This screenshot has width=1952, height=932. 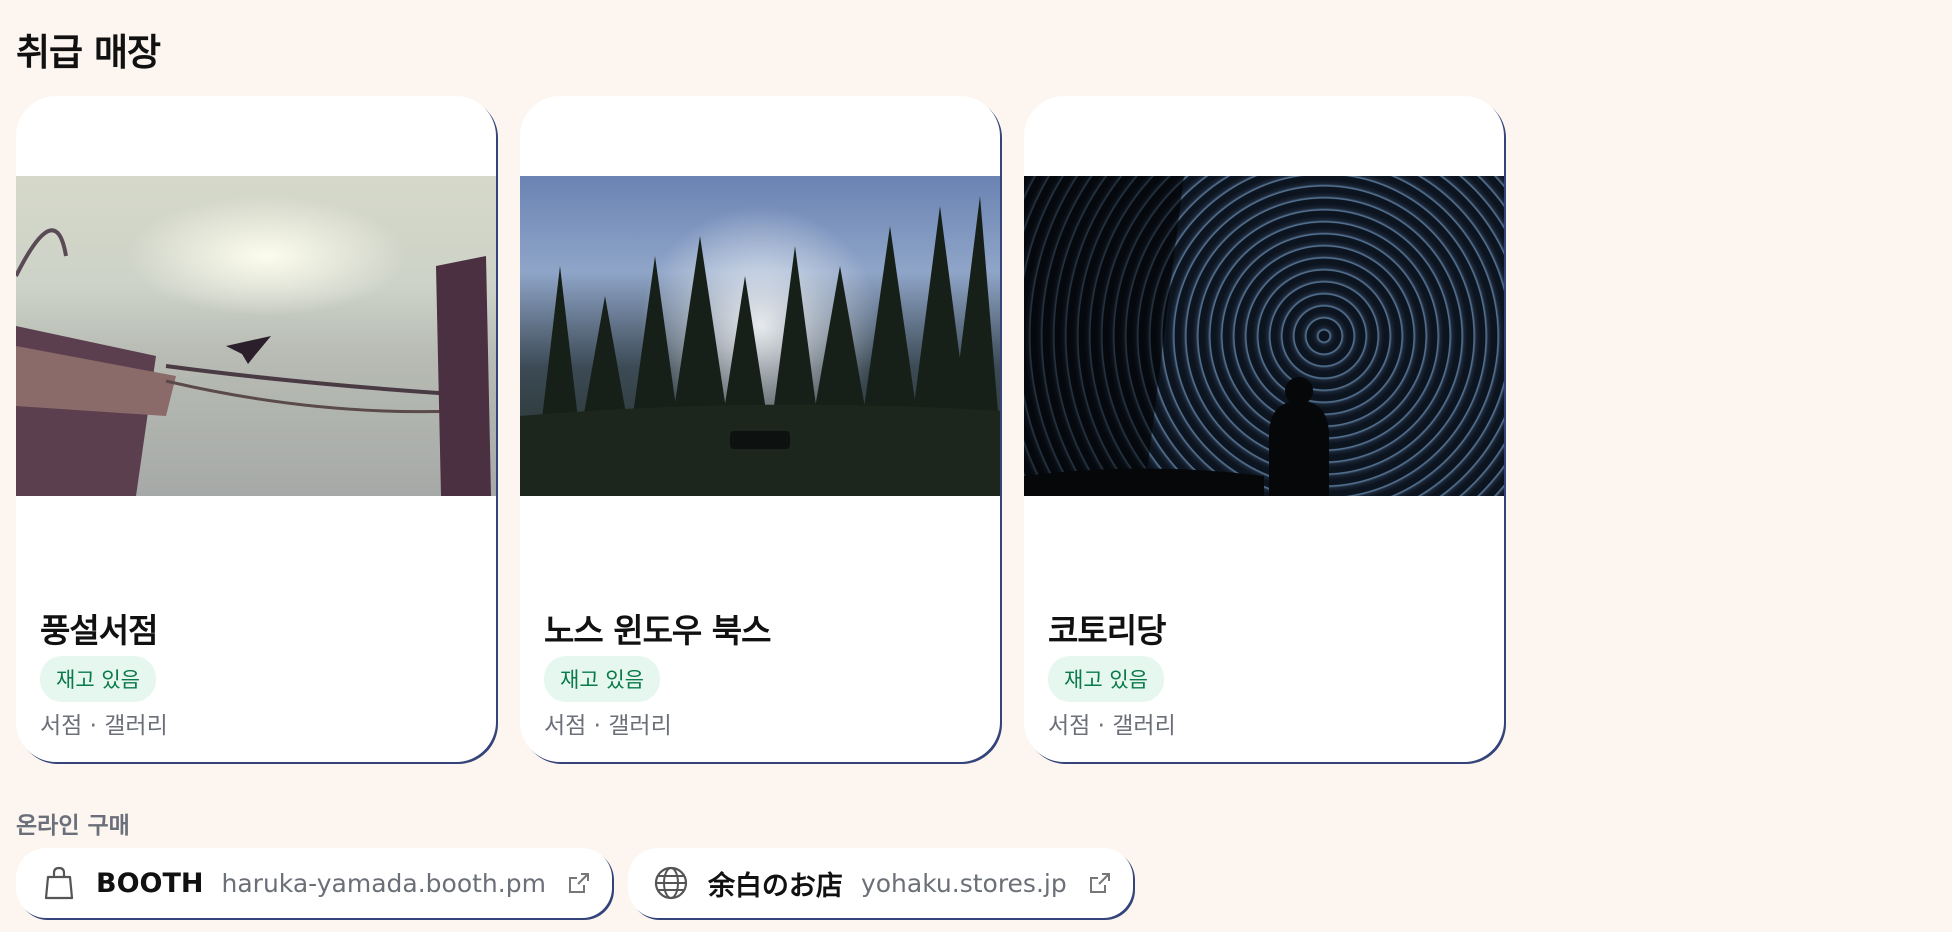 What do you see at coordinates (88, 52) in the screenshot?
I see `section-title: 취급 매장` at bounding box center [88, 52].